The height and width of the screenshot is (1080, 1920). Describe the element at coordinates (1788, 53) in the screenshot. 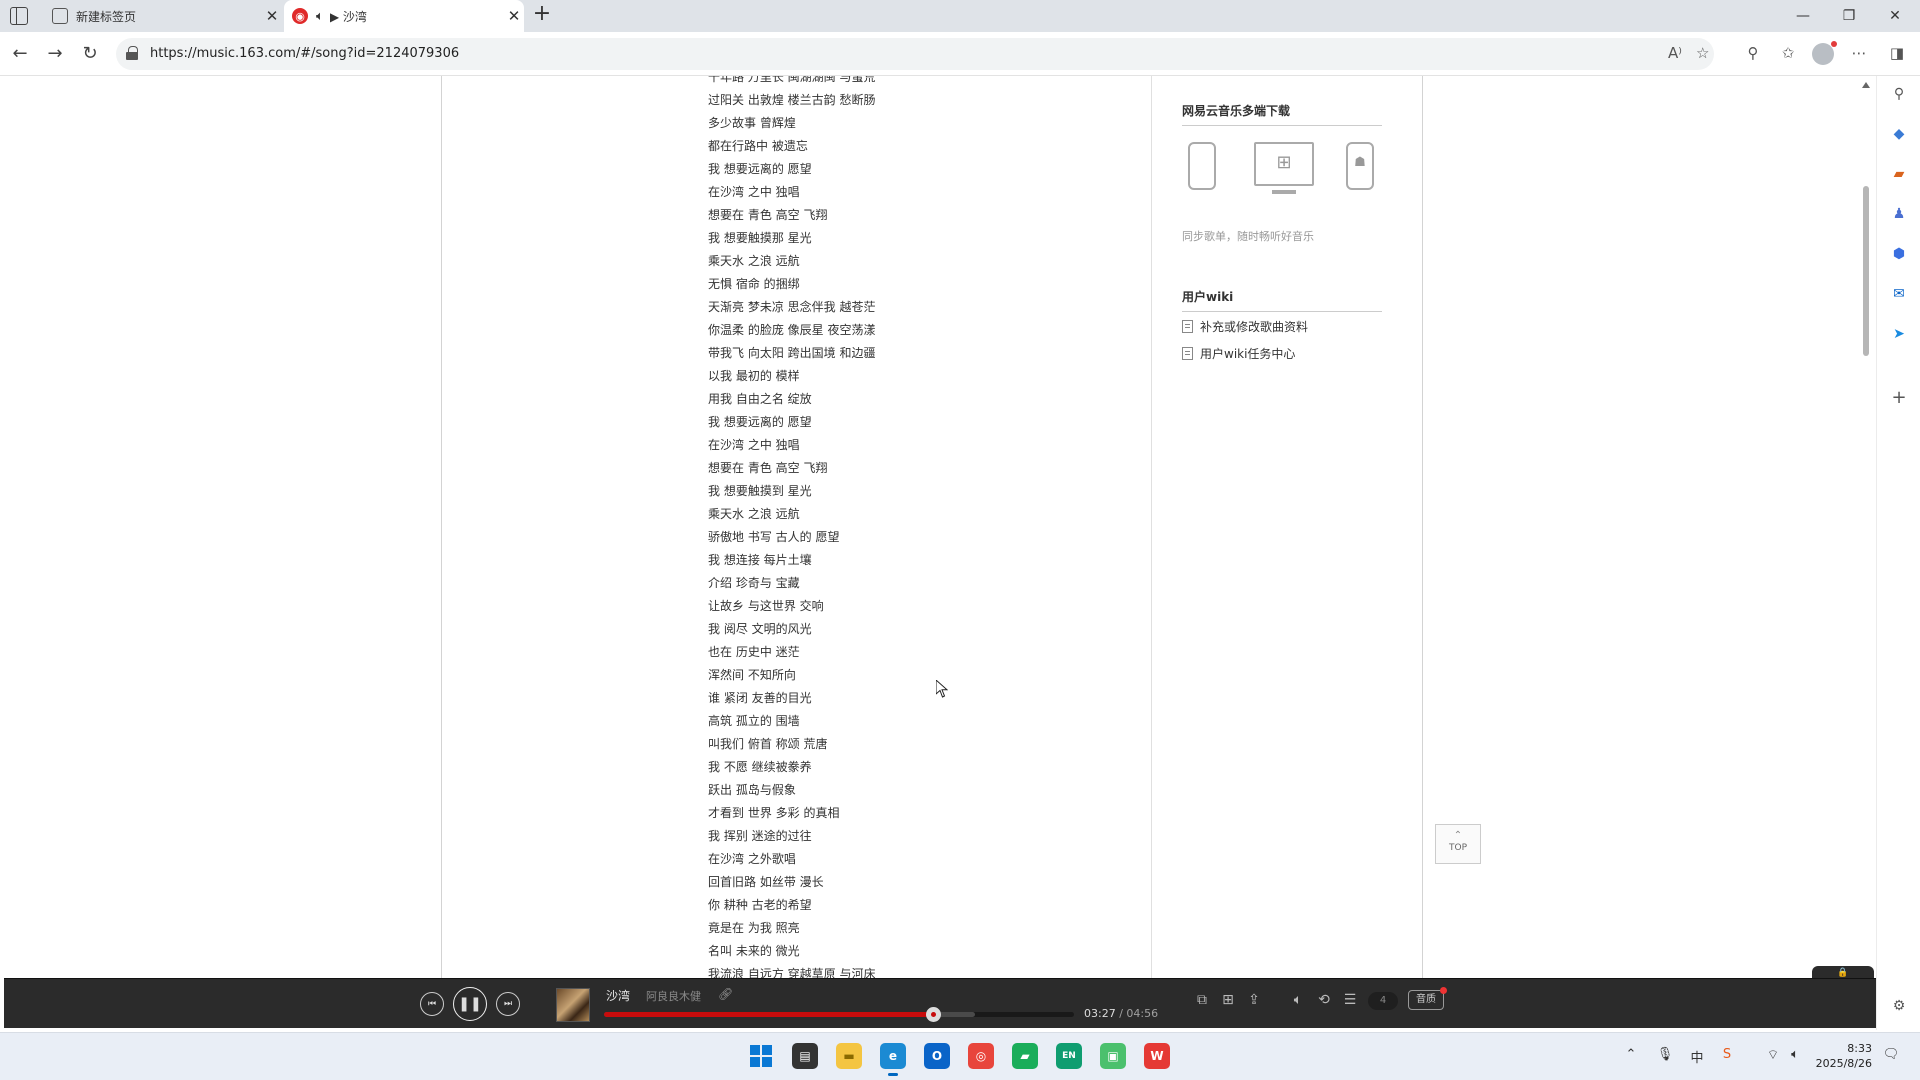

I see `favorites-icon: ✩` at that location.